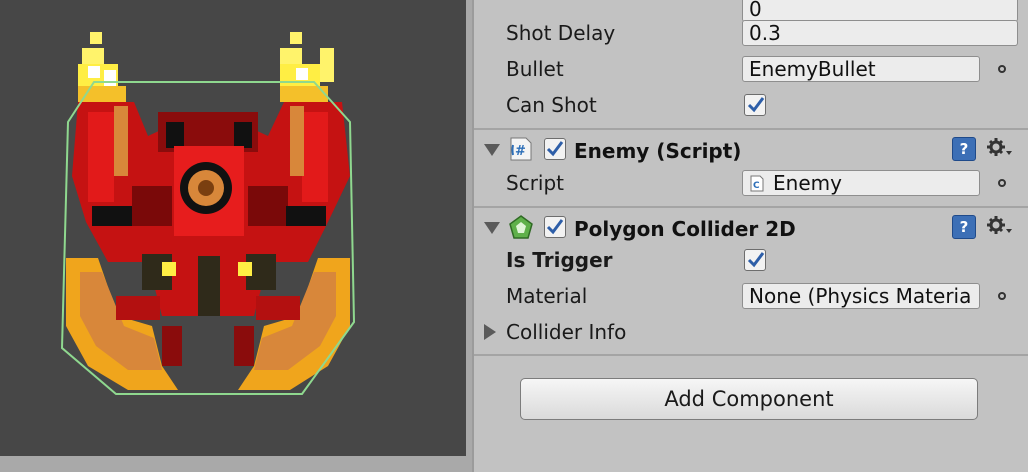 The image size is (1028, 472). Describe the element at coordinates (658, 151) in the screenshot. I see `enemy-script-title: Enemy (Script)` at that location.